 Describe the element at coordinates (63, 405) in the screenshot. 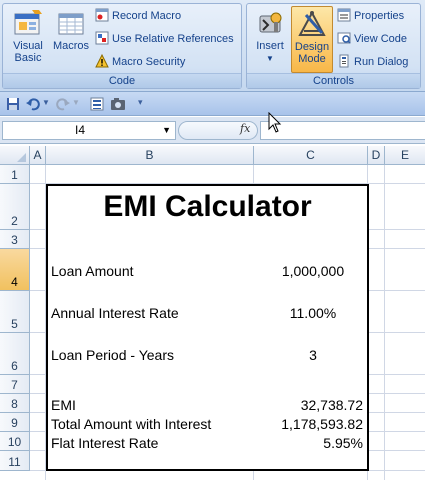

I see `emi-label: EMI` at that location.